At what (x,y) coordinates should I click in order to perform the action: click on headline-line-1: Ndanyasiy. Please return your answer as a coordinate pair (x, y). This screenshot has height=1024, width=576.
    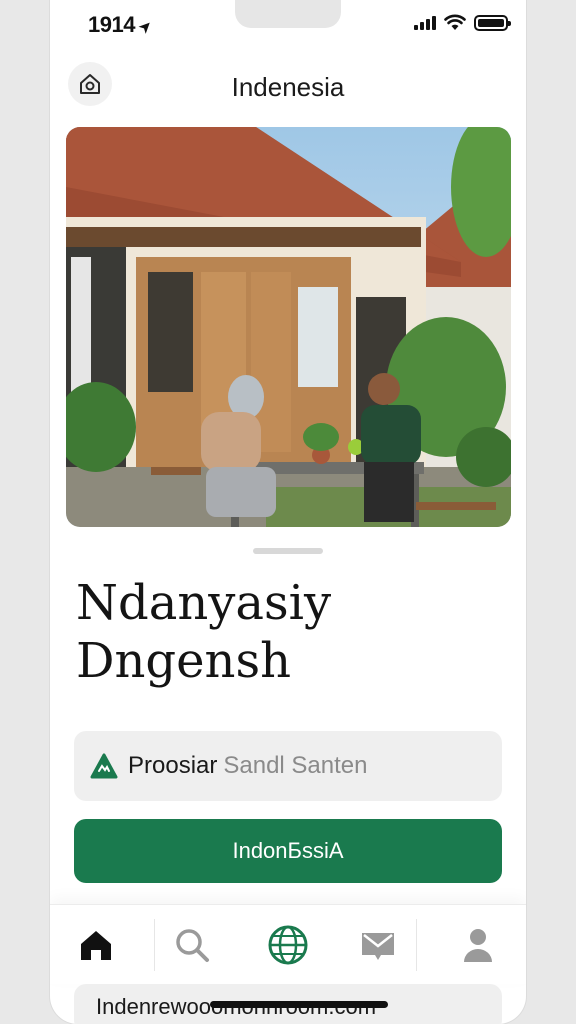
    Looking at the image, I should click on (204, 603).